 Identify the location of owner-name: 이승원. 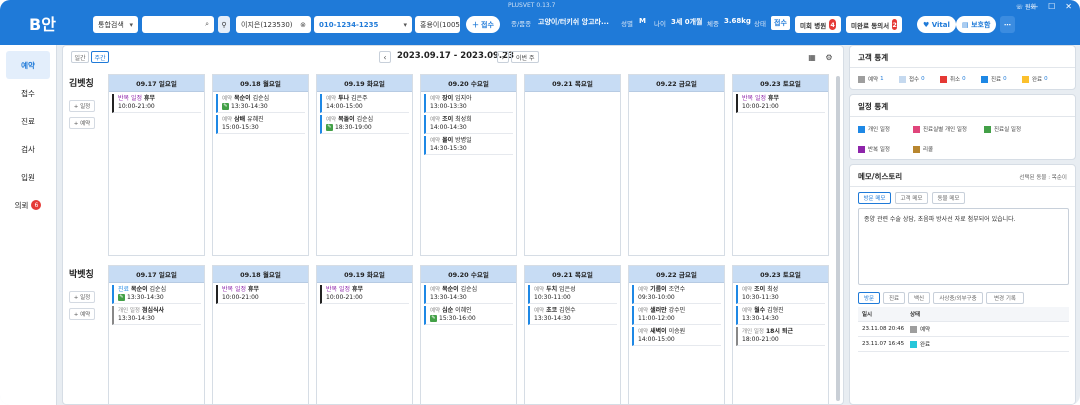
(677, 331).